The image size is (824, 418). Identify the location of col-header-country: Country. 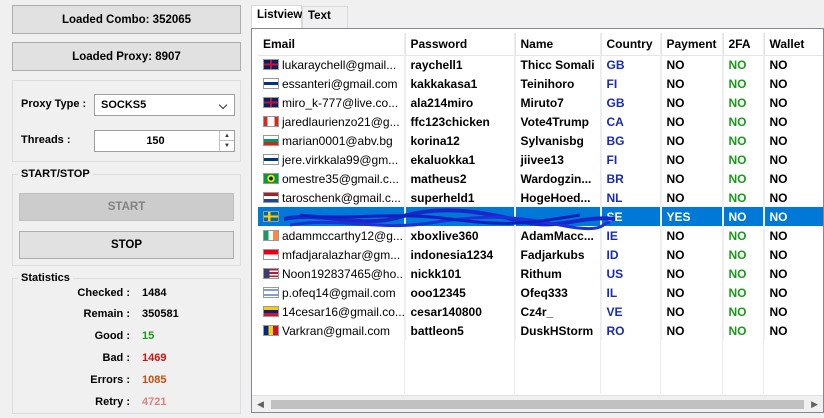
(631, 44).